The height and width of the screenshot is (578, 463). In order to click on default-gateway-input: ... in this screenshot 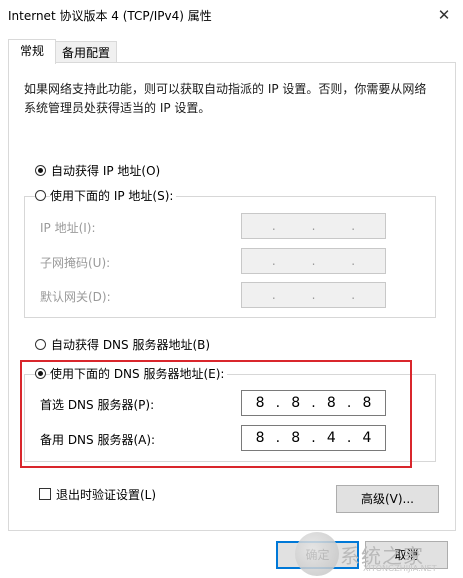, I will do `click(313, 295)`.